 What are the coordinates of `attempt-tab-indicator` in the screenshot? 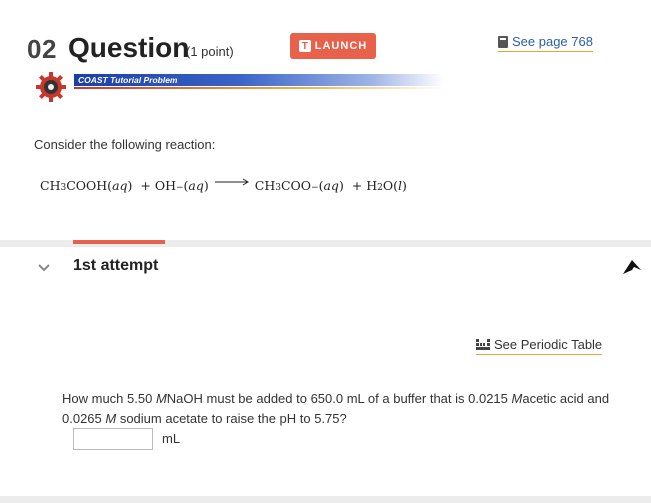 It's located at (119, 242).